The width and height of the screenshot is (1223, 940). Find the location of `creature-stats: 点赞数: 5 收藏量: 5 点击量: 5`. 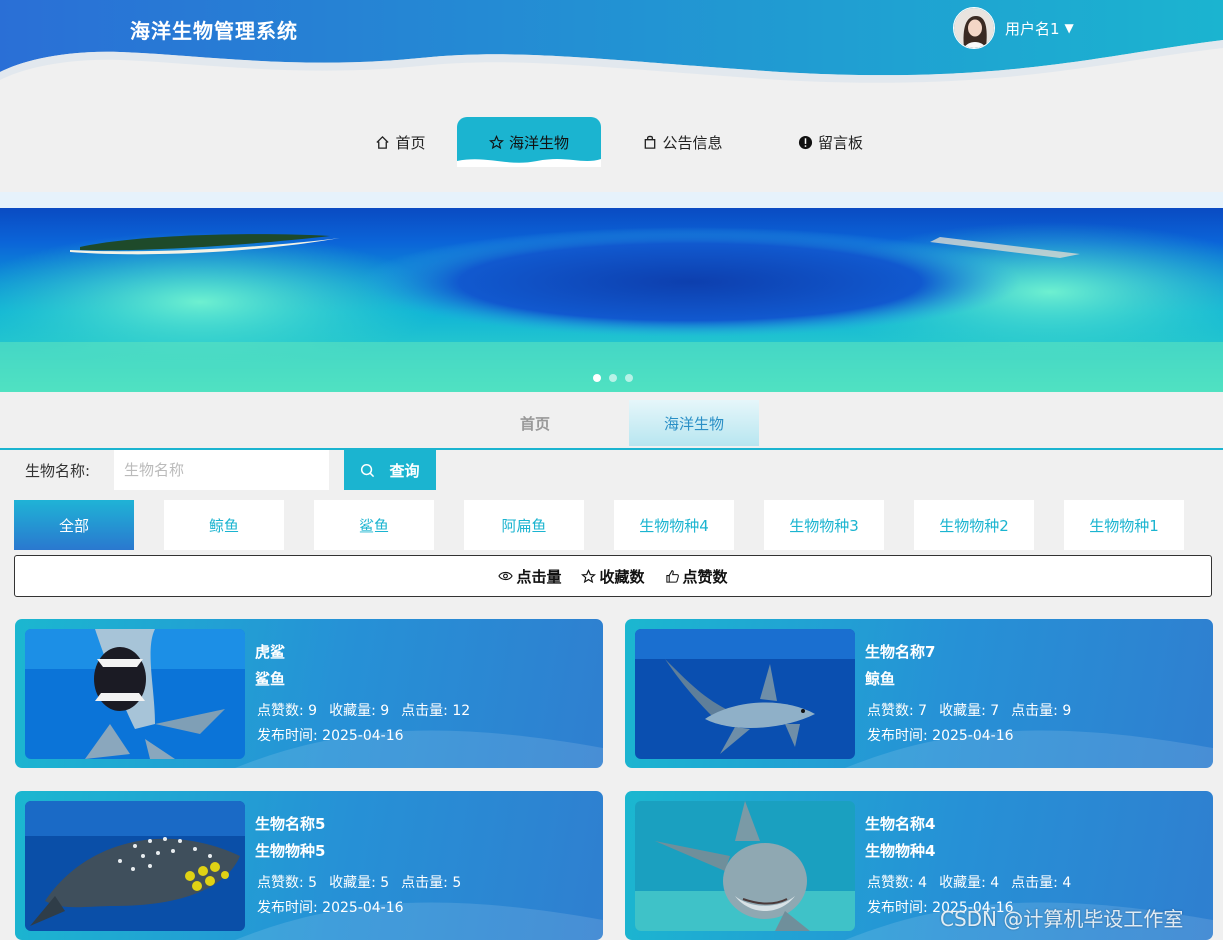

creature-stats: 点赞数: 5 收藏量: 5 点击量: 5 is located at coordinates (365, 882).